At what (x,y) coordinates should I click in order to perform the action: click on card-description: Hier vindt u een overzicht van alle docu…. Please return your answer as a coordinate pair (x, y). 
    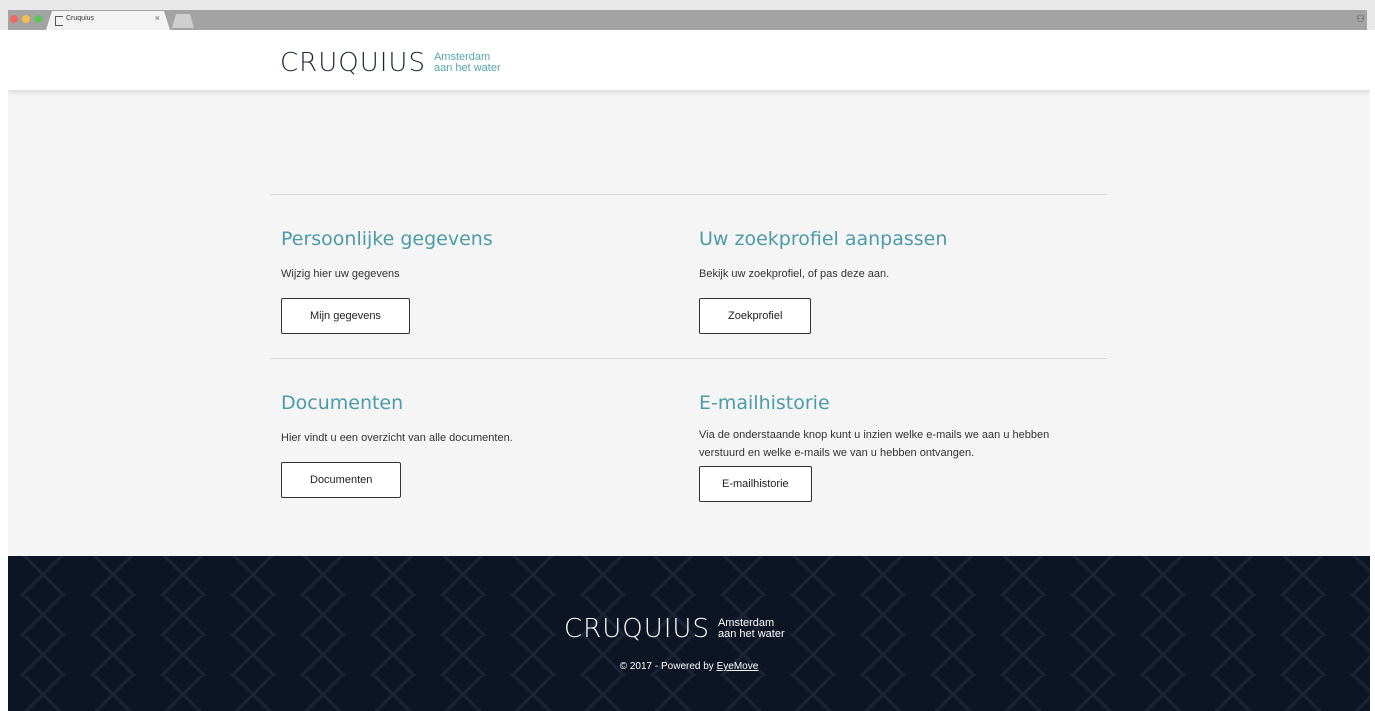
    Looking at the image, I should click on (397, 438).